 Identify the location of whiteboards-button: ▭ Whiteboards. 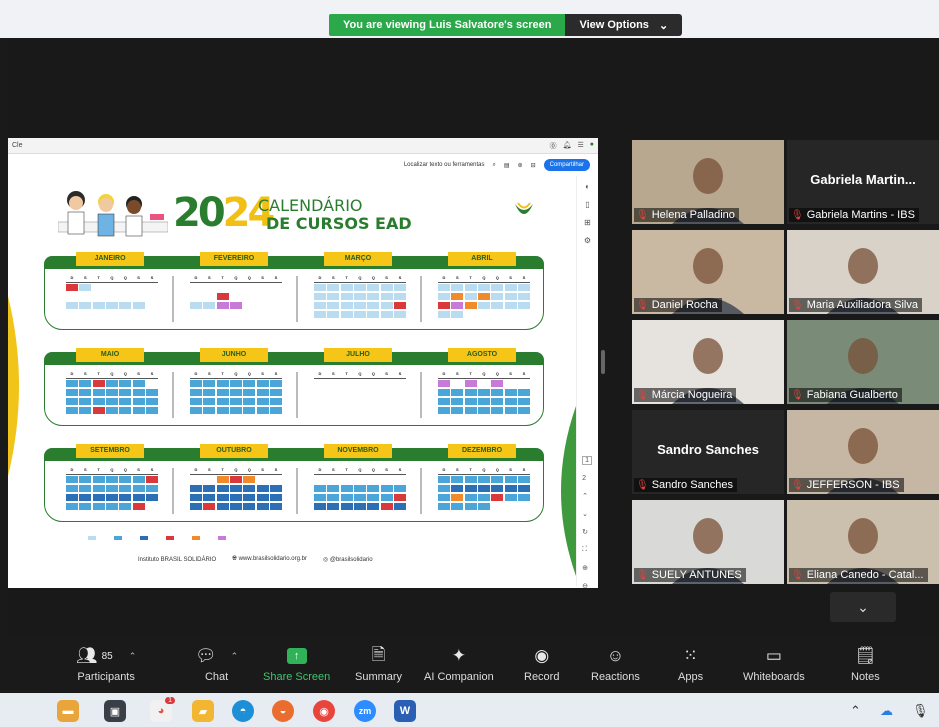
(774, 664).